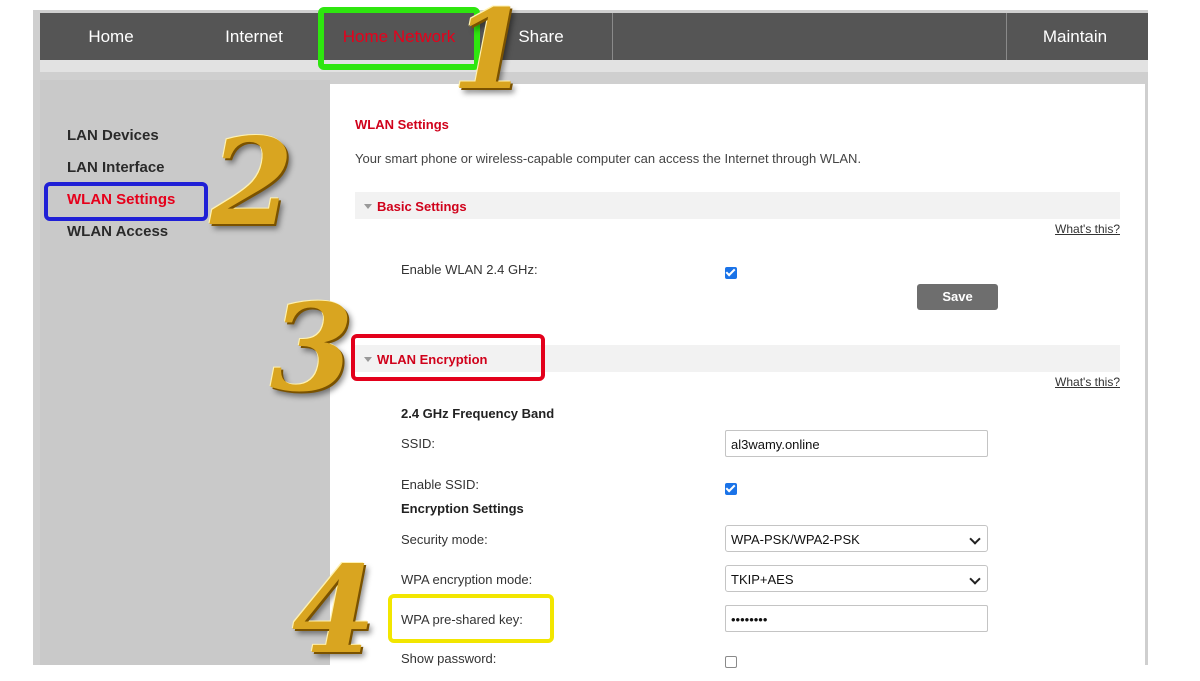  I want to click on nav-internet: Internet, so click(254, 36).